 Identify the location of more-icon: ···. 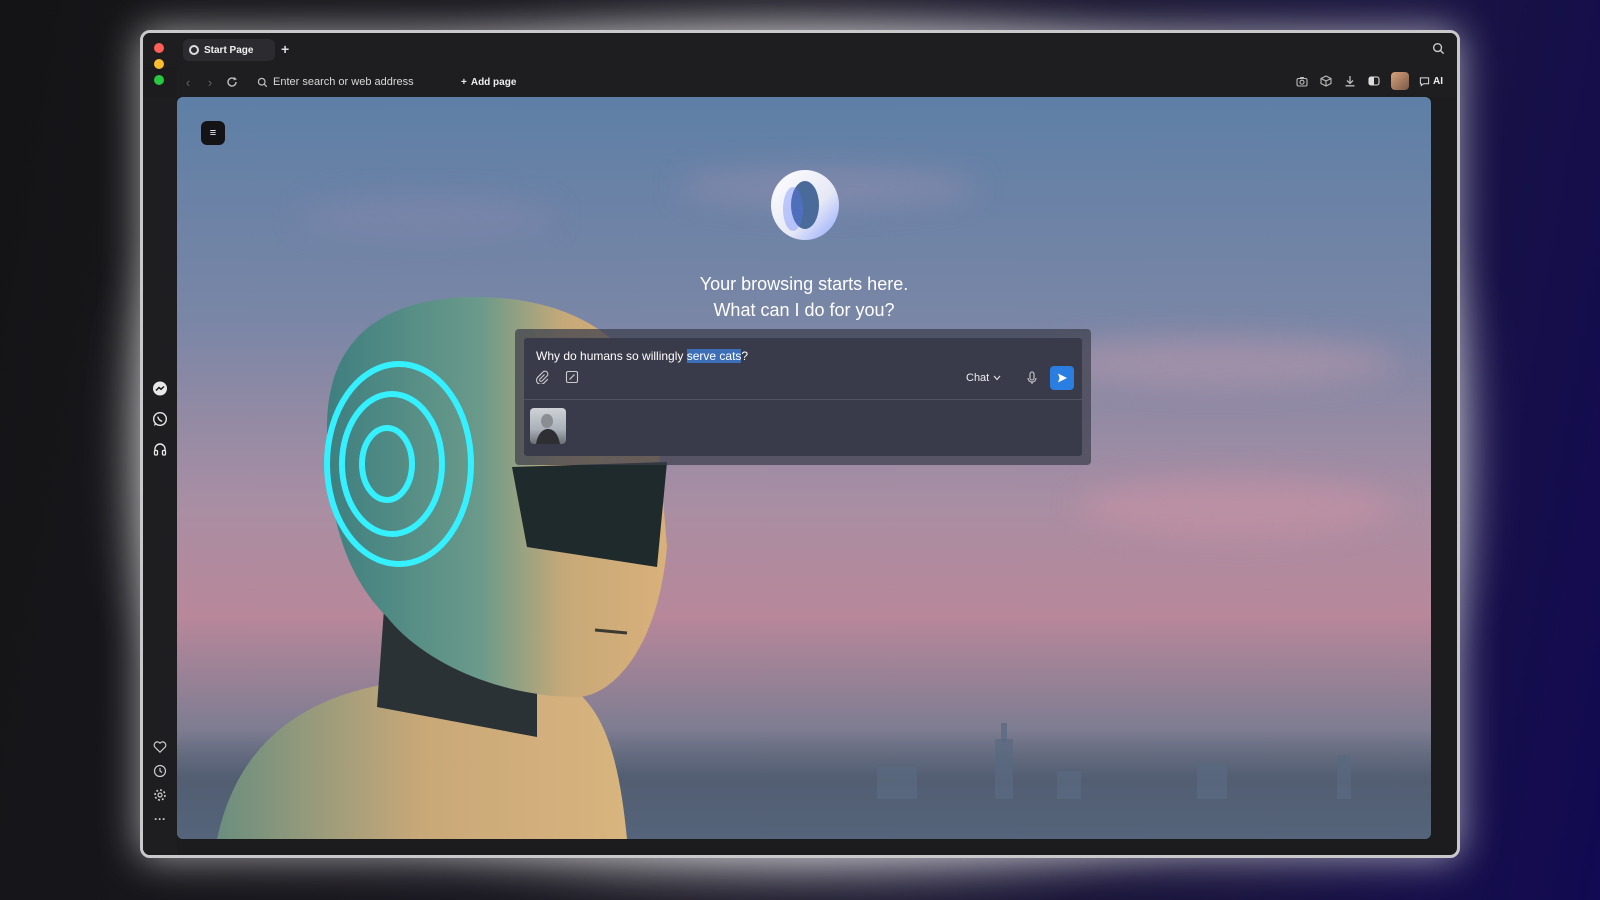
(160, 819).